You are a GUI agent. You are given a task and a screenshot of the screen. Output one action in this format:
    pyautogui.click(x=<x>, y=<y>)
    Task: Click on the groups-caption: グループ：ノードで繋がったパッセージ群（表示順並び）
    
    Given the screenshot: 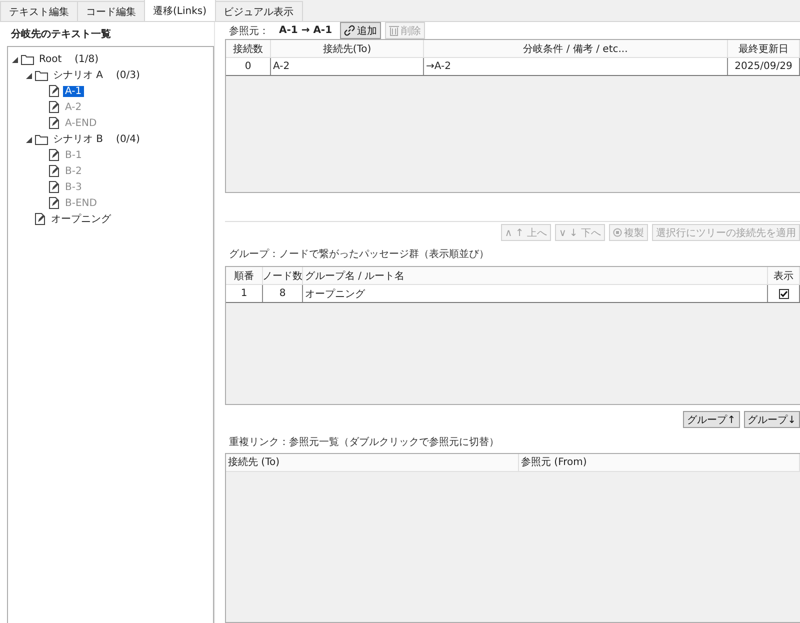 What is the action you would take?
    pyautogui.click(x=359, y=255)
    